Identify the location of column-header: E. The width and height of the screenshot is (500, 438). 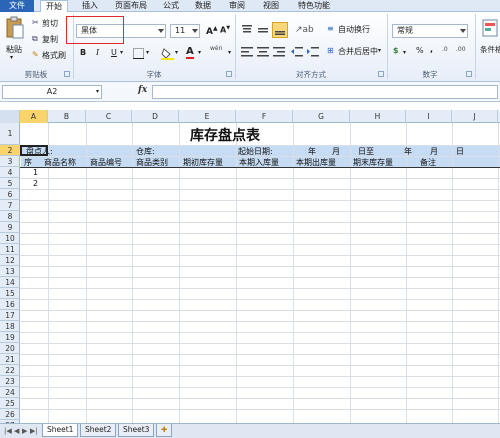
(207, 116).